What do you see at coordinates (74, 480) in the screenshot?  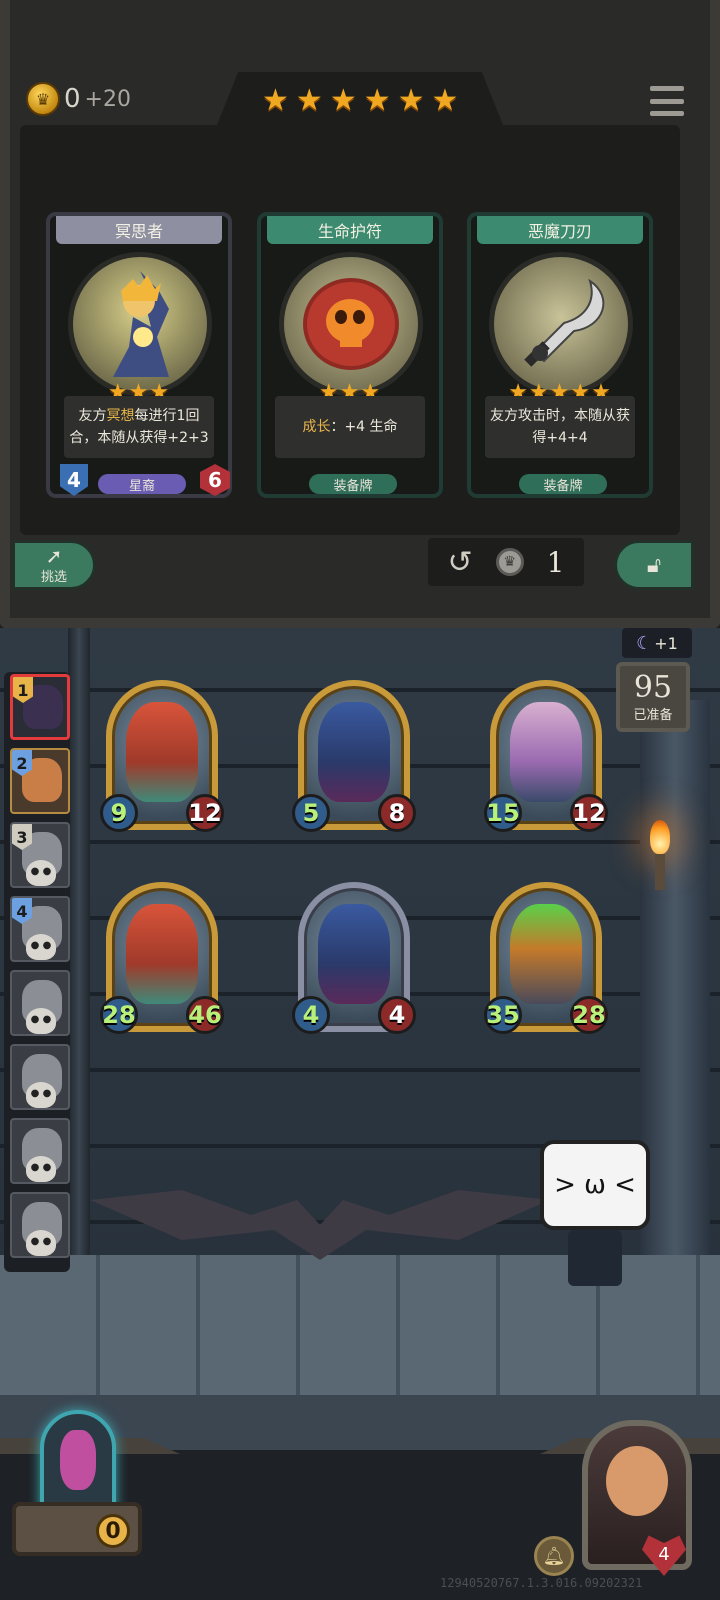 I see `card-attack: 4` at bounding box center [74, 480].